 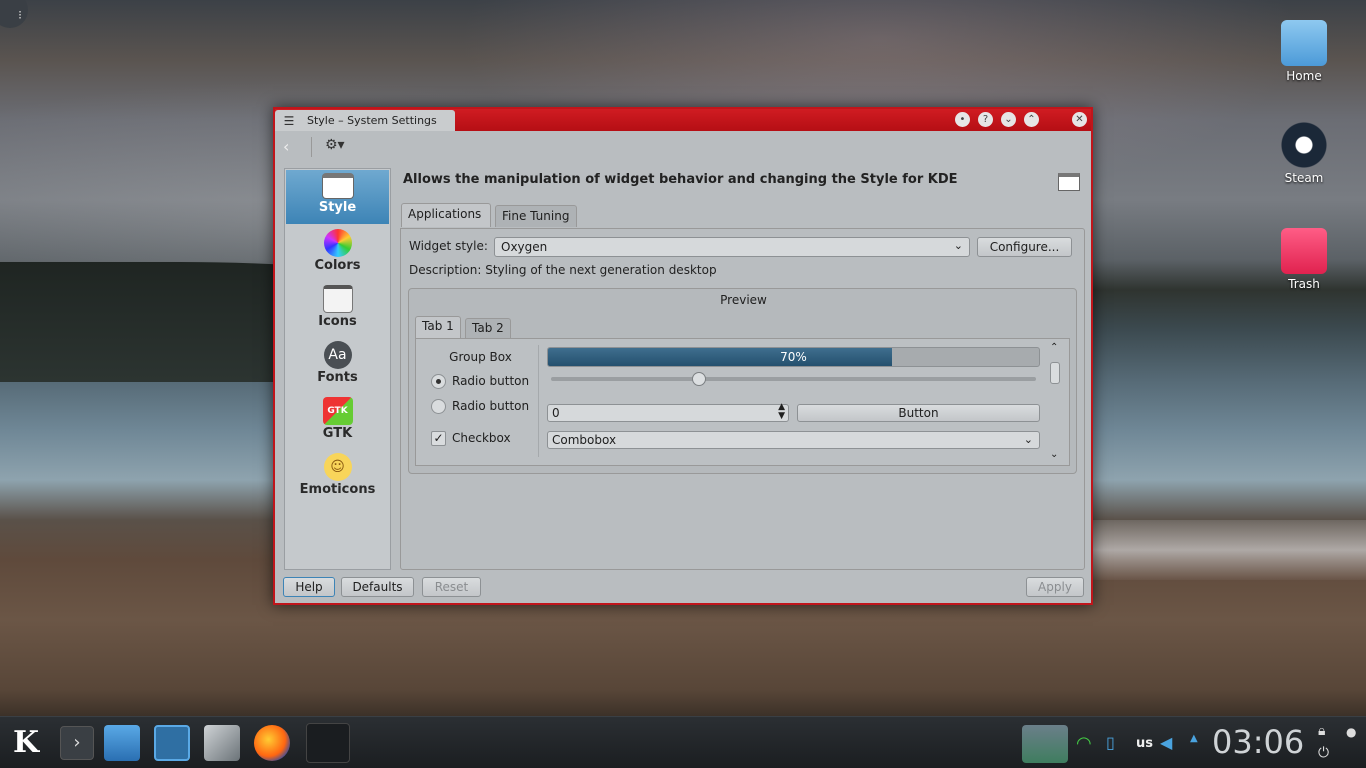 What do you see at coordinates (480, 357) in the screenshot?
I see `group-box-title: Group Box` at bounding box center [480, 357].